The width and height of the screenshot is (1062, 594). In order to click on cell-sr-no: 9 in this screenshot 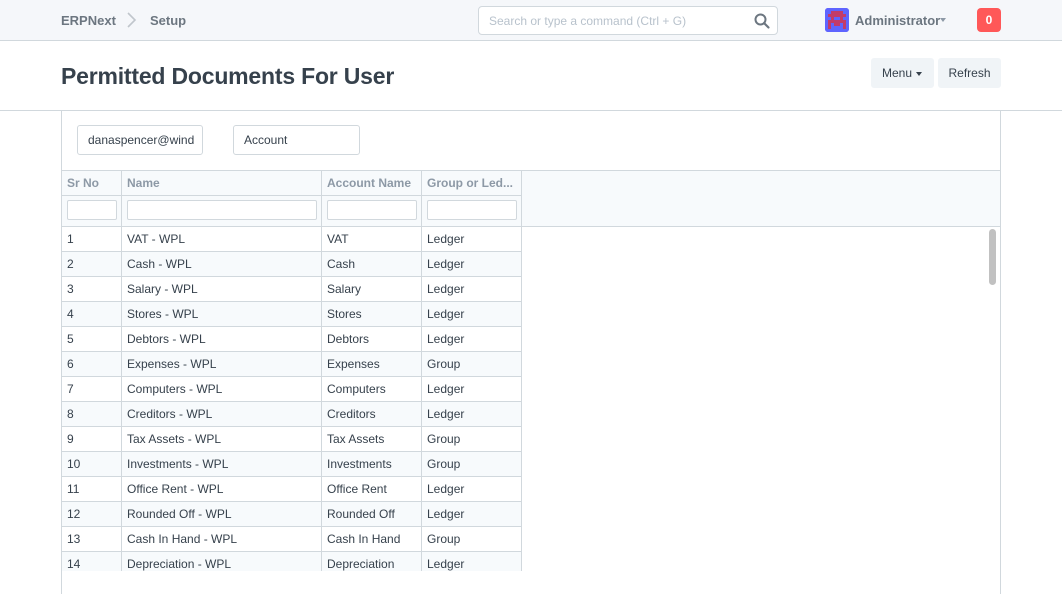, I will do `click(92, 439)`.